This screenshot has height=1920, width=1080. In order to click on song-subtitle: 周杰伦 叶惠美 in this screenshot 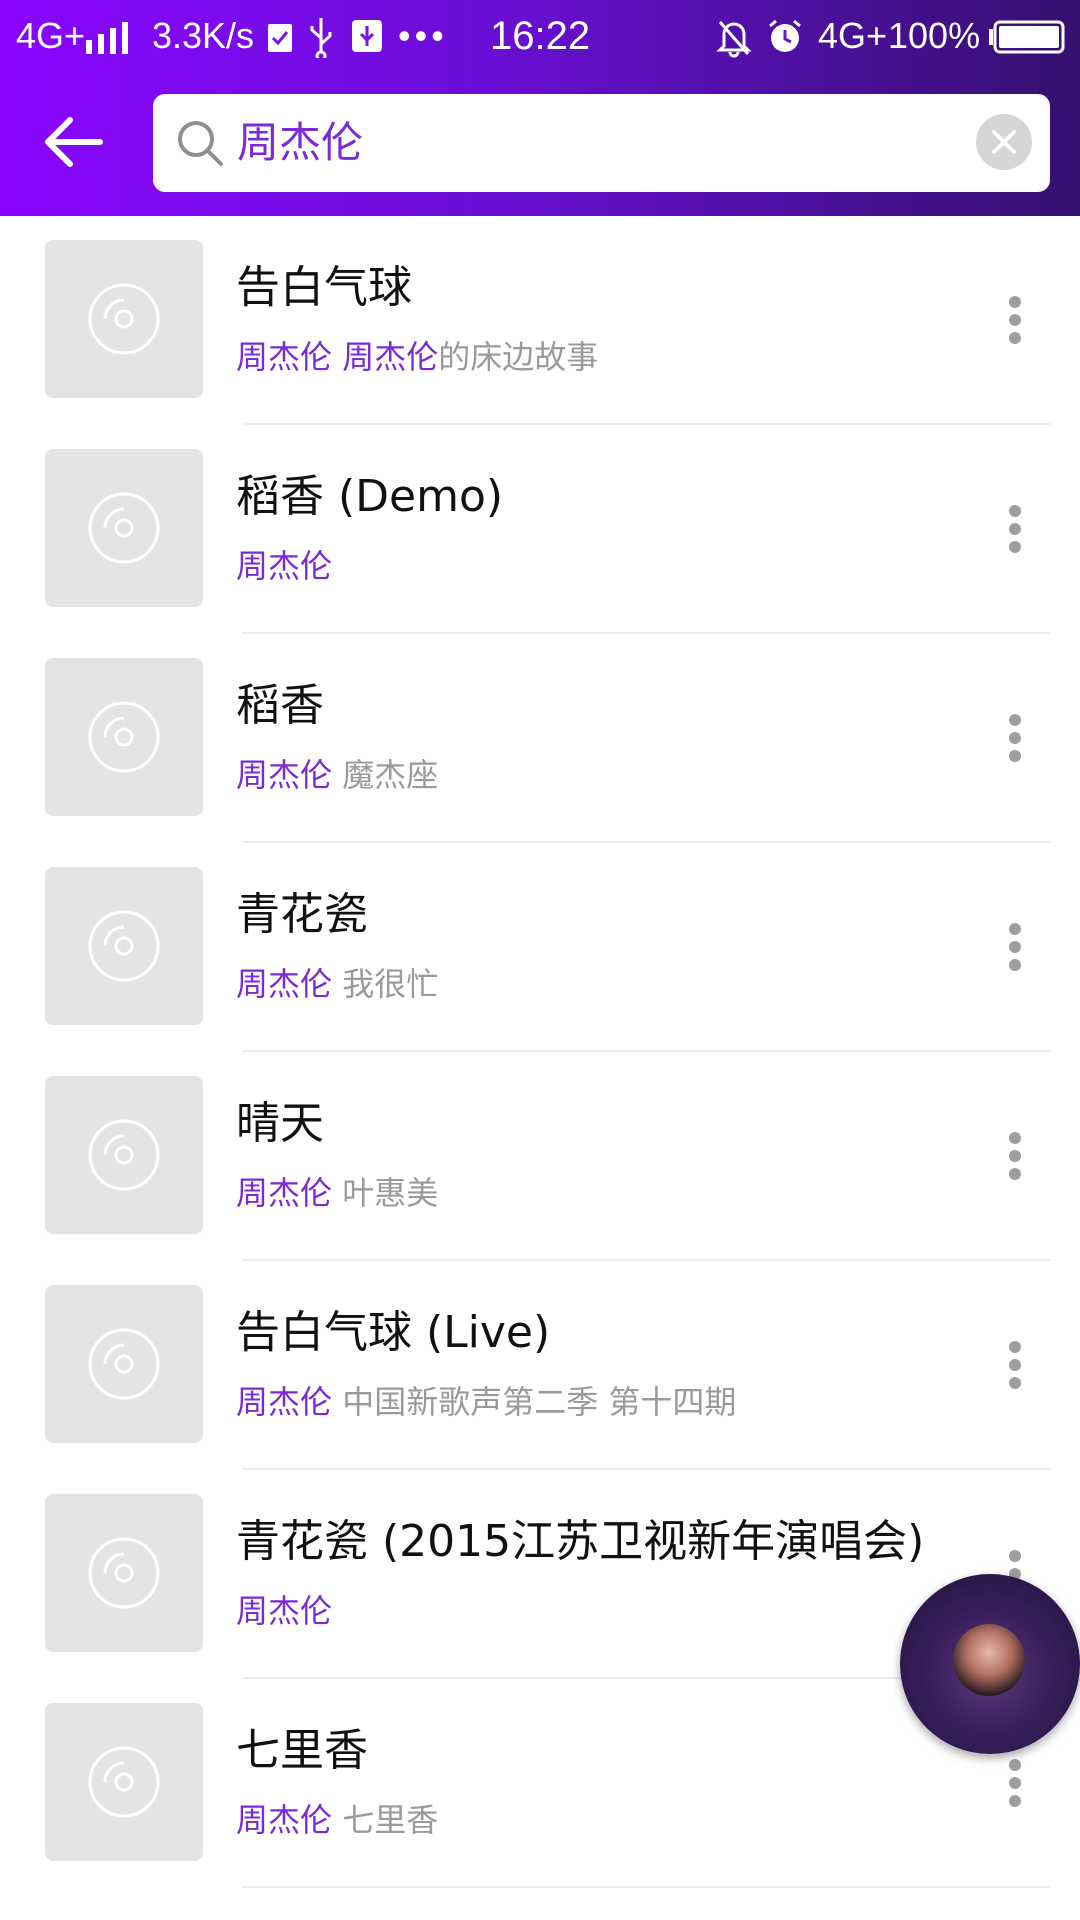, I will do `click(337, 1193)`.